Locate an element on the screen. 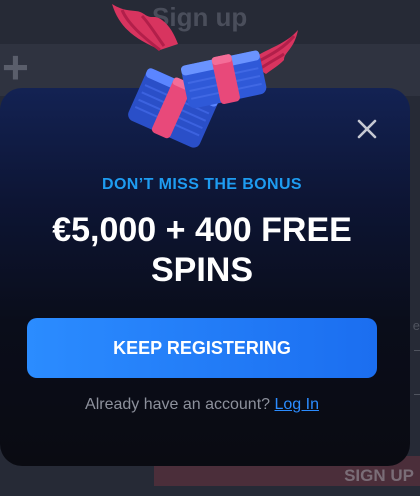  left-wing is located at coordinates (145, 28).